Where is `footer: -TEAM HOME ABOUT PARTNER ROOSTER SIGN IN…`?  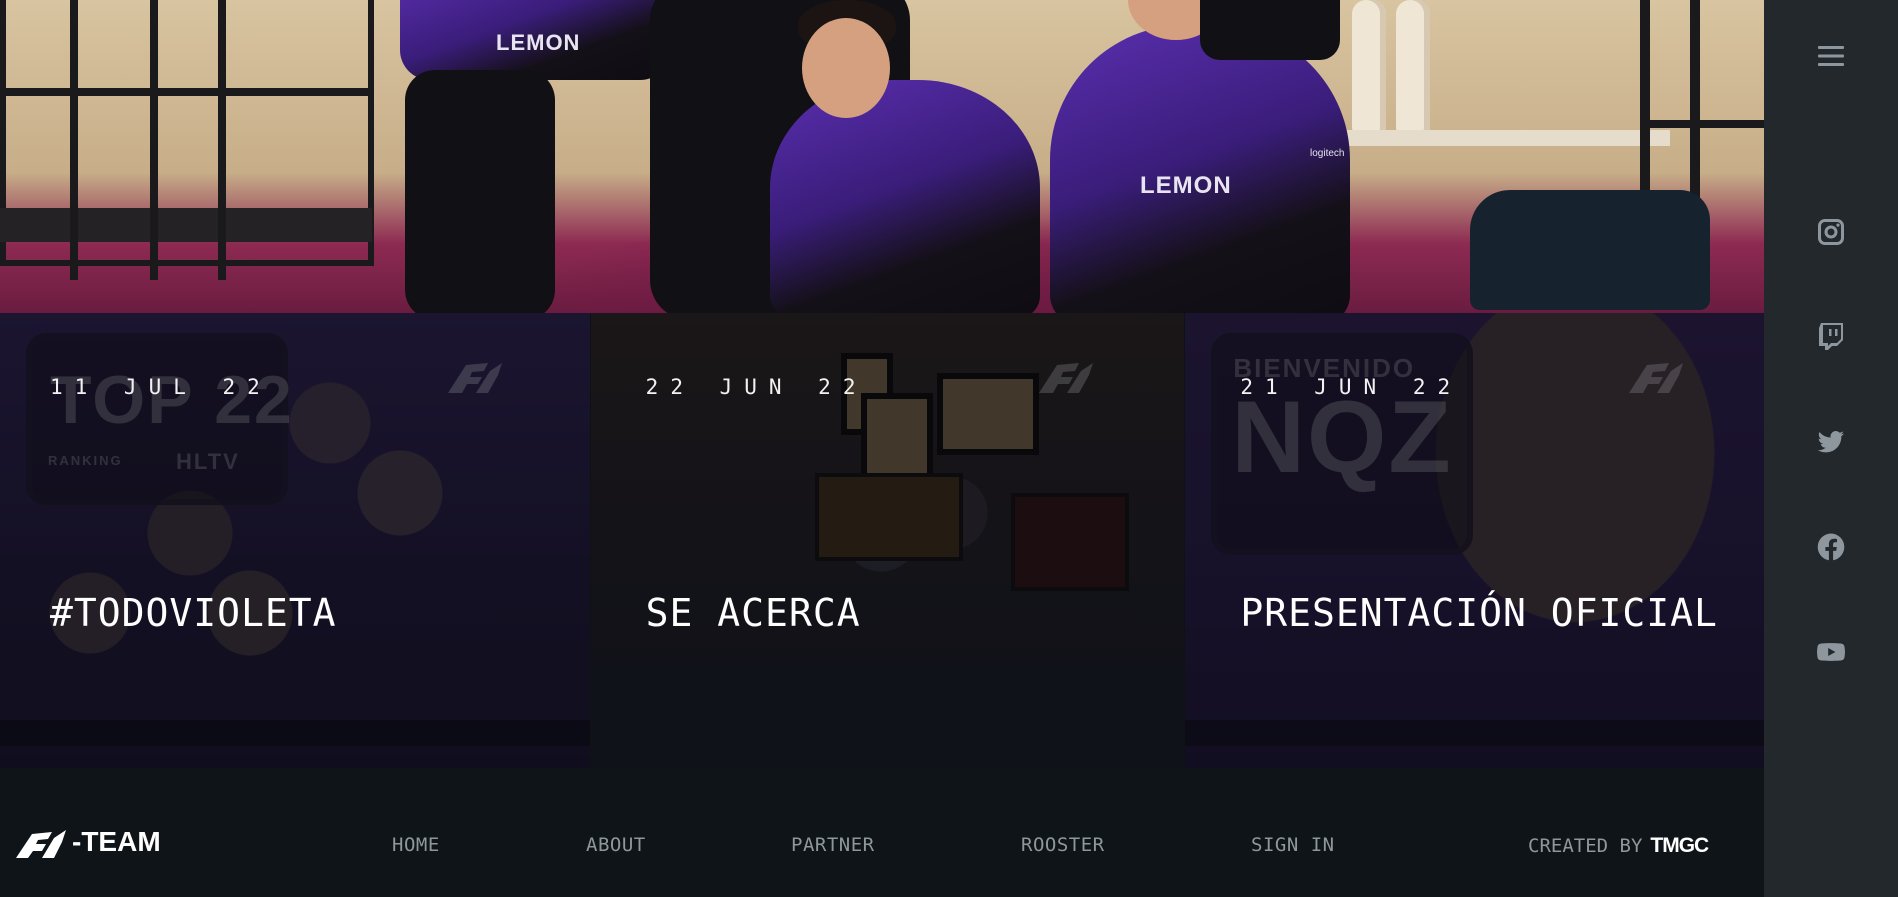
footer: -TEAM HOME ABOUT PARTNER ROOSTER SIGN IN… is located at coordinates (882, 832).